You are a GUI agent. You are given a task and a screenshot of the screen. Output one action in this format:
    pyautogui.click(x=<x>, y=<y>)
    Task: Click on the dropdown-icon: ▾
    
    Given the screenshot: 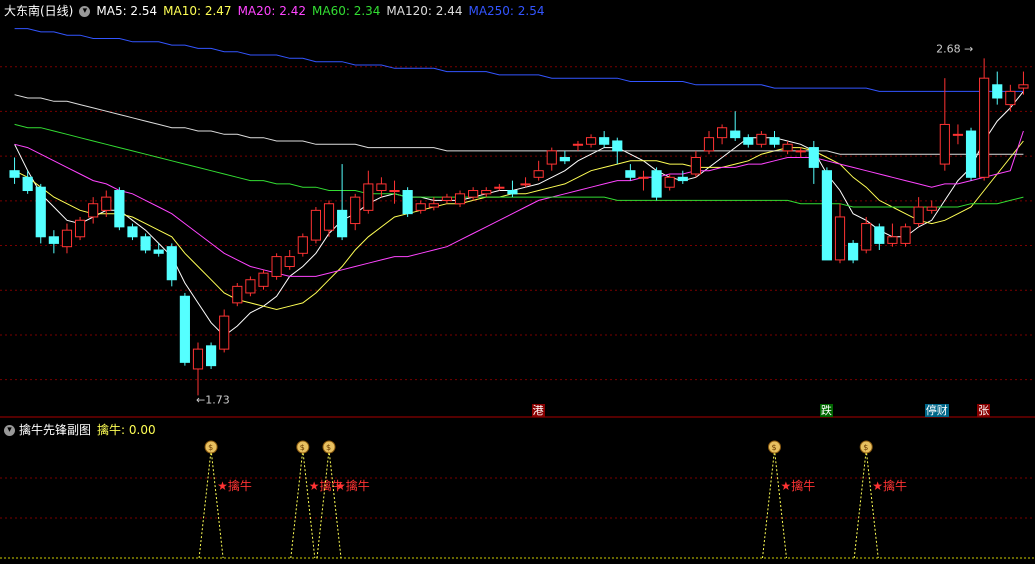 What is the action you would take?
    pyautogui.click(x=85, y=11)
    